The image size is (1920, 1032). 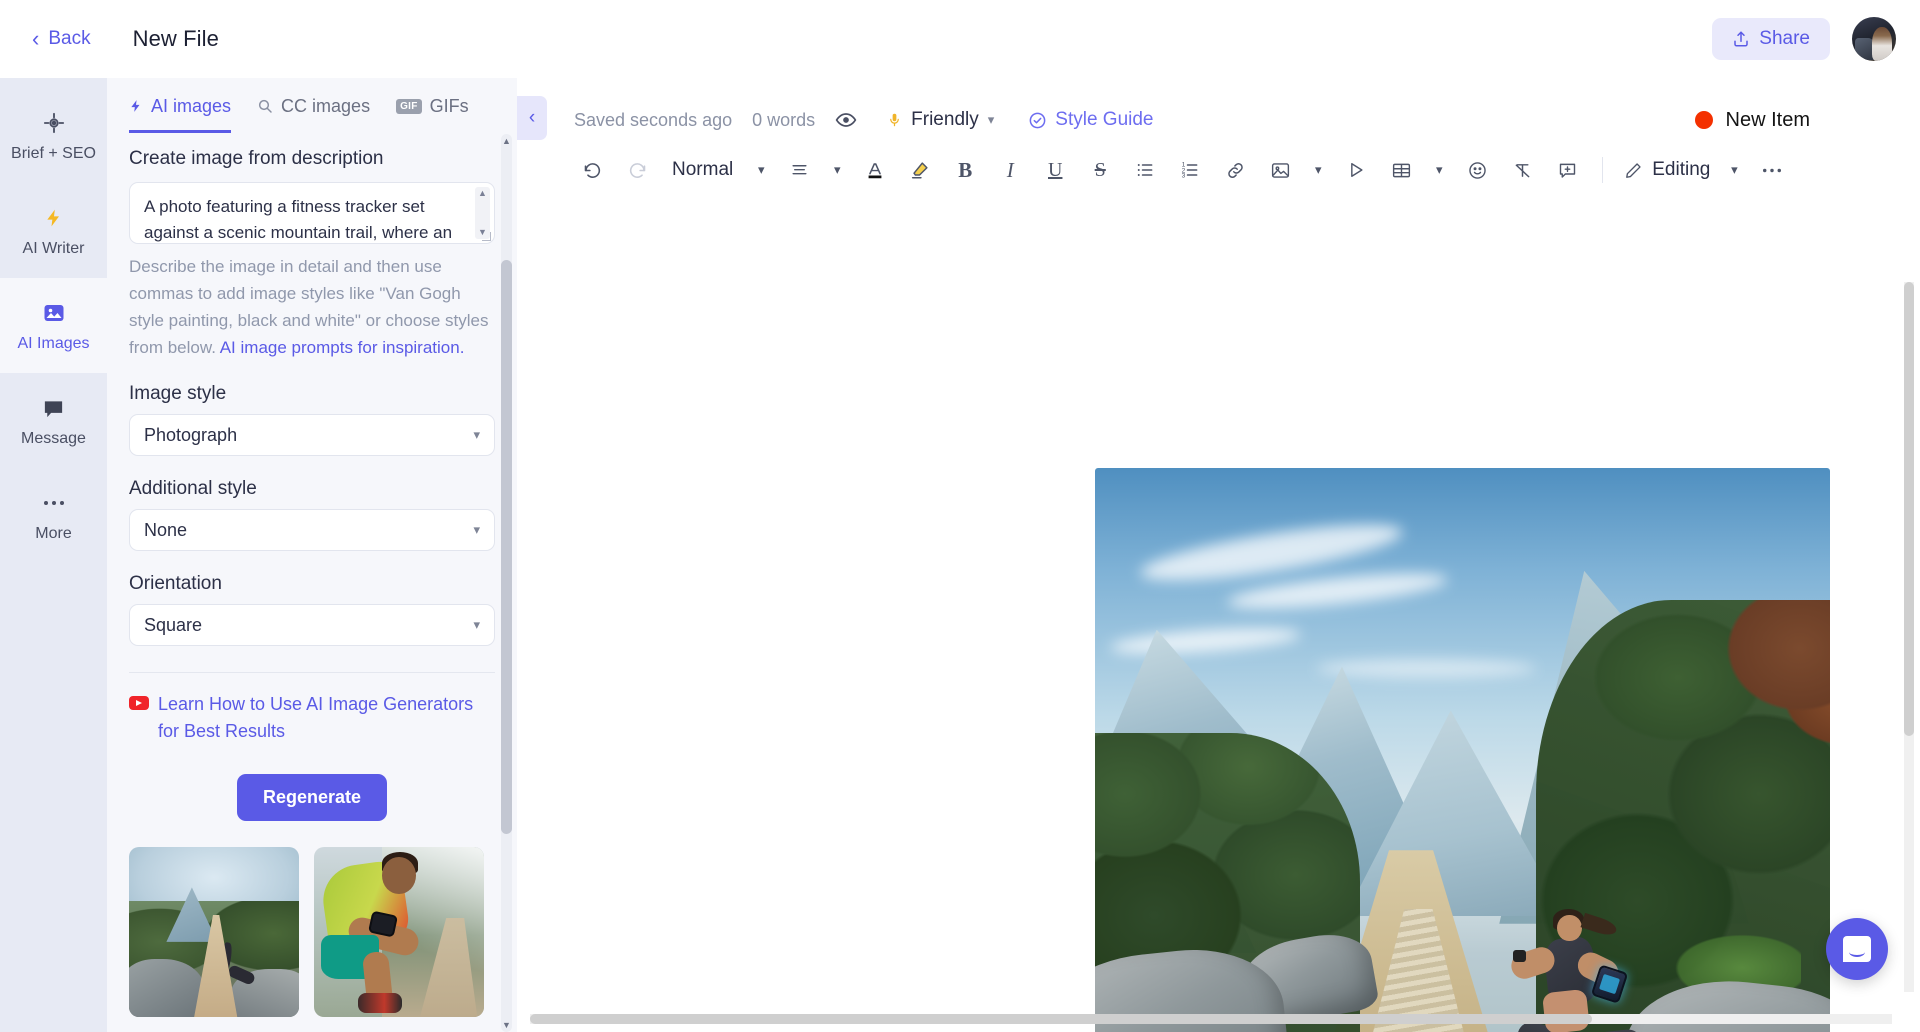 What do you see at coordinates (313, 114) in the screenshot?
I see `tab-cc-images: CC images` at bounding box center [313, 114].